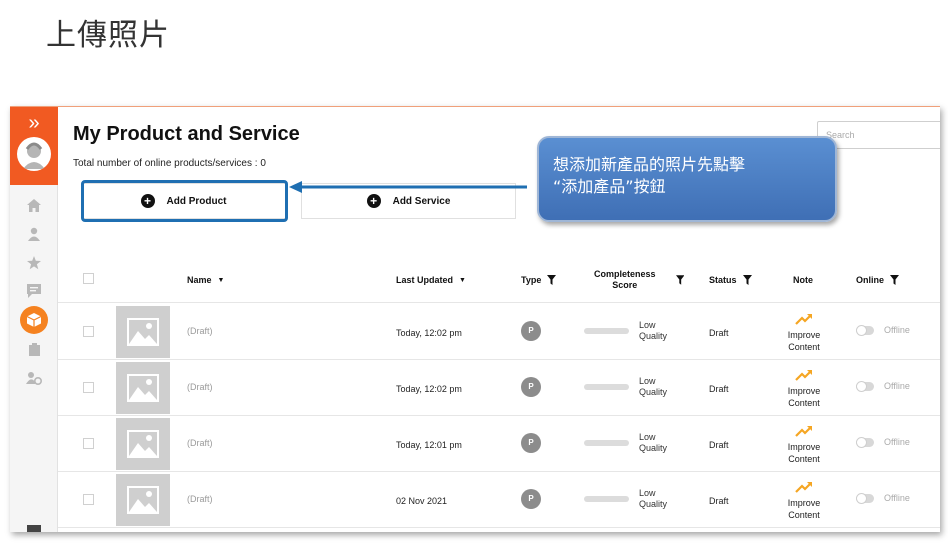  What do you see at coordinates (34, 378) in the screenshot?
I see `user-settings-icon` at bounding box center [34, 378].